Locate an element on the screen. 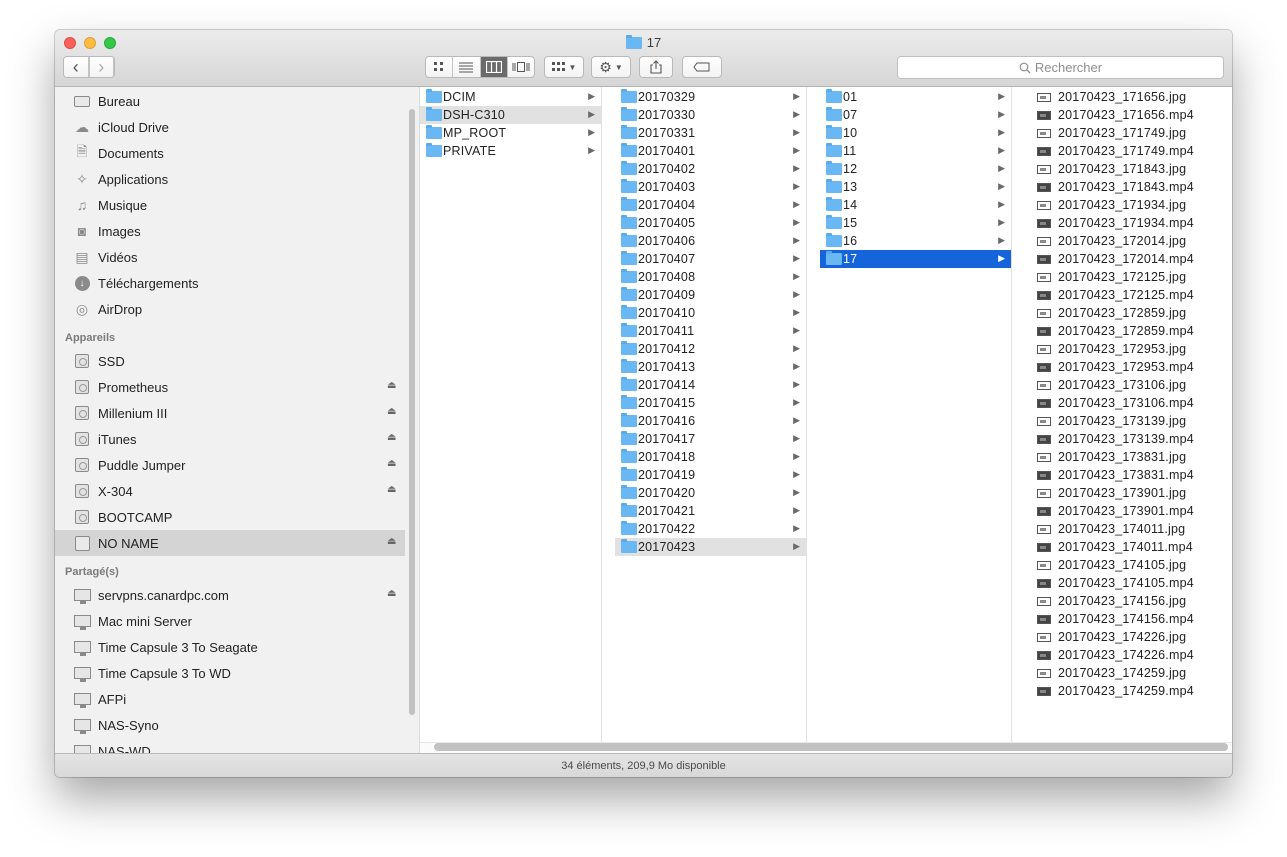 Image resolution: width=1287 pixels, height=857 pixels. folder-row: 20170331 ▶ is located at coordinates (710, 133).